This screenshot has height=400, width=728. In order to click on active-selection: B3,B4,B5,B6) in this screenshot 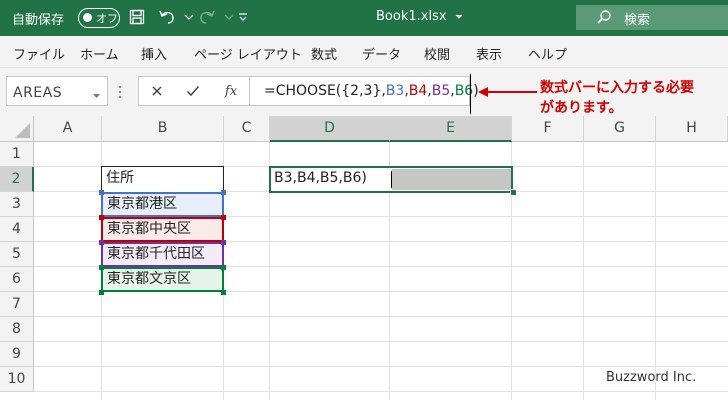, I will do `click(391, 179)`.